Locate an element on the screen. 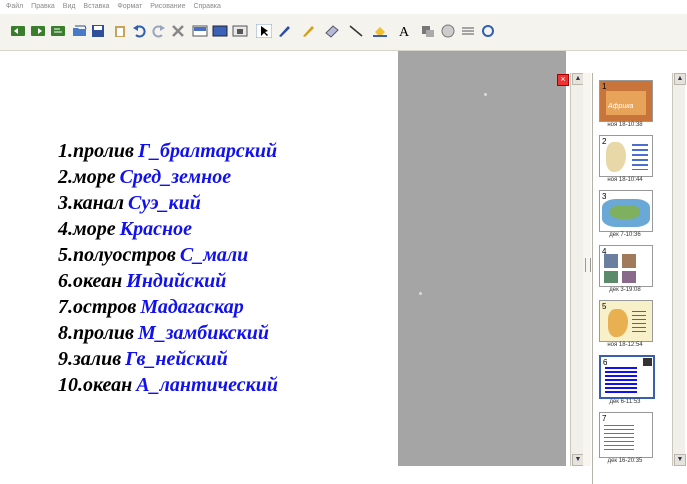  fill-icon is located at coordinates (380, 31).